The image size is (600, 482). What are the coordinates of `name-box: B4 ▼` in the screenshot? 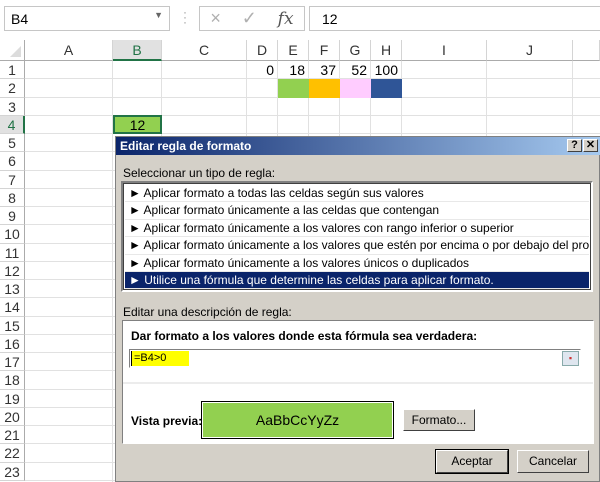 It's located at (87, 18).